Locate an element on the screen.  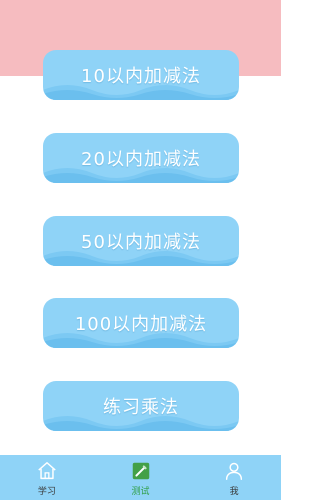
tab-me: 我 is located at coordinates (234, 477).